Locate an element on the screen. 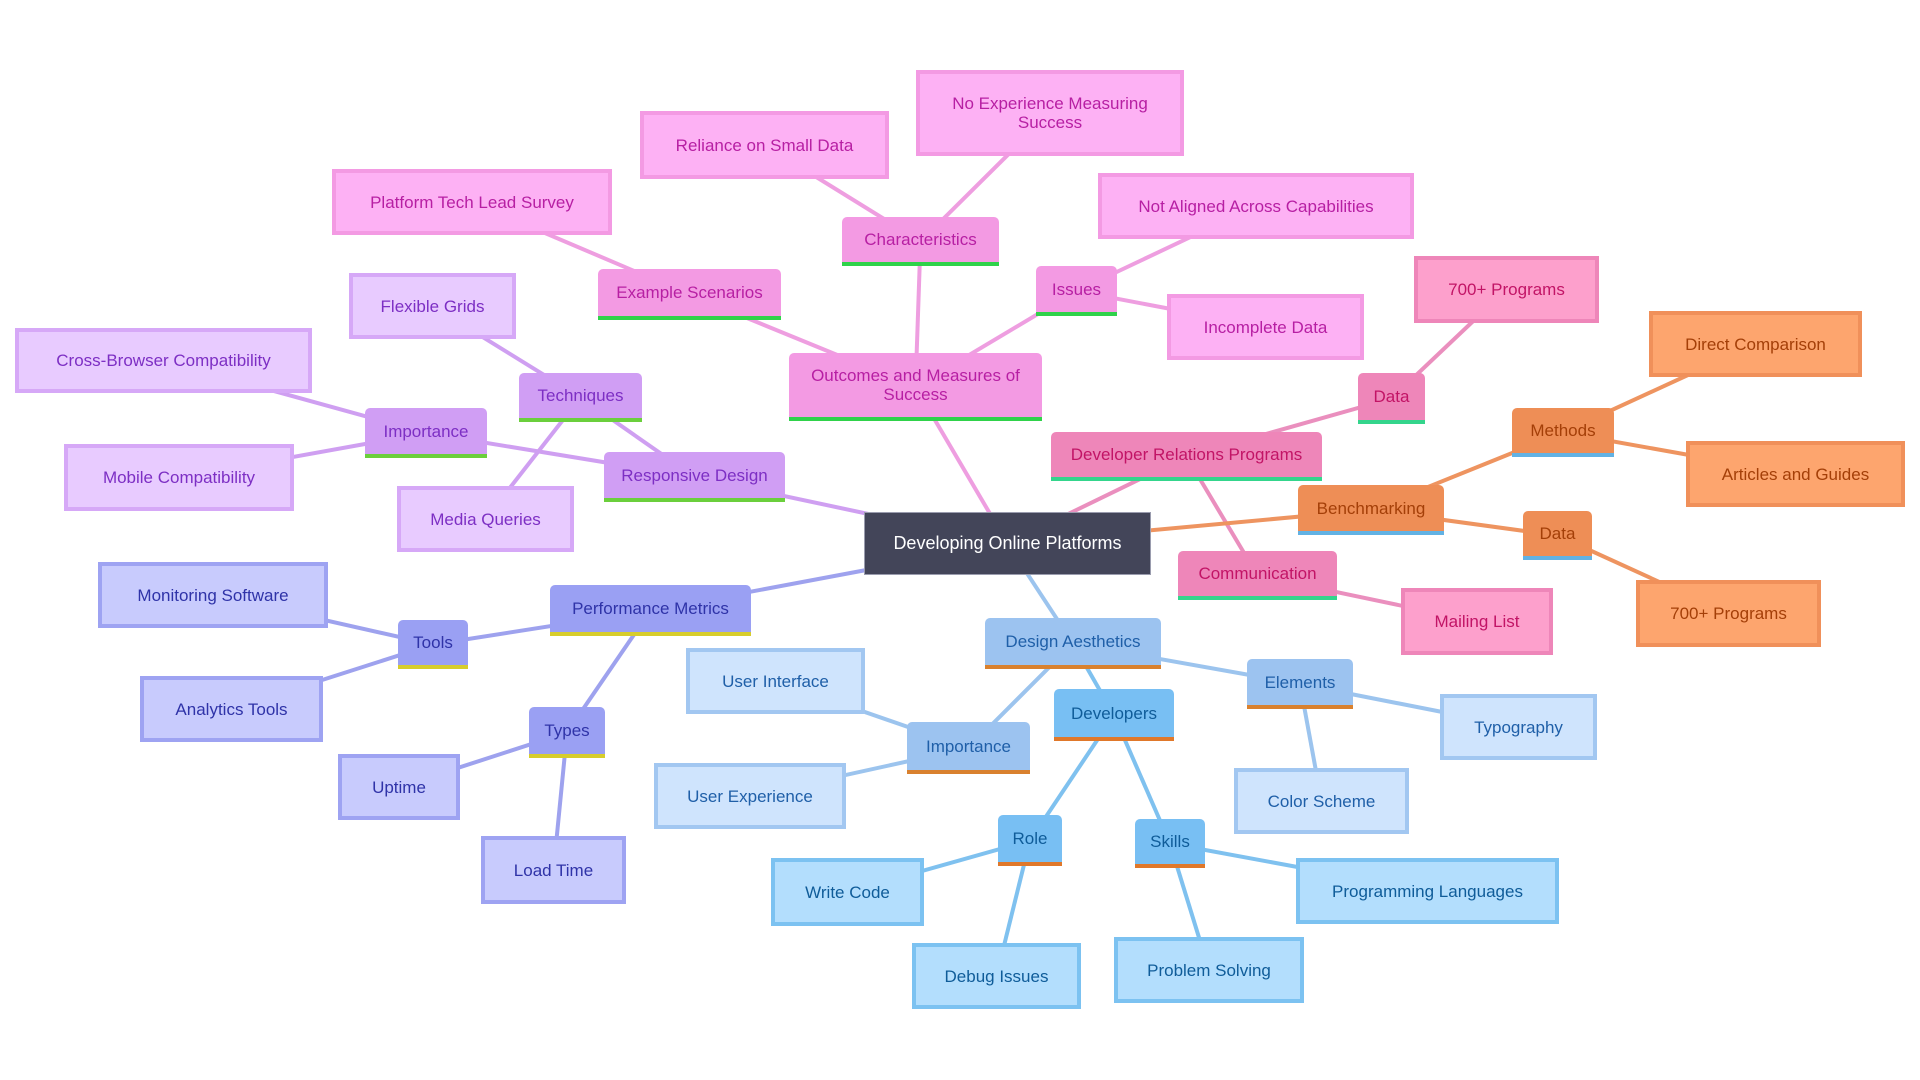 The width and height of the screenshot is (1920, 1080). node-types: Types is located at coordinates (567, 732).